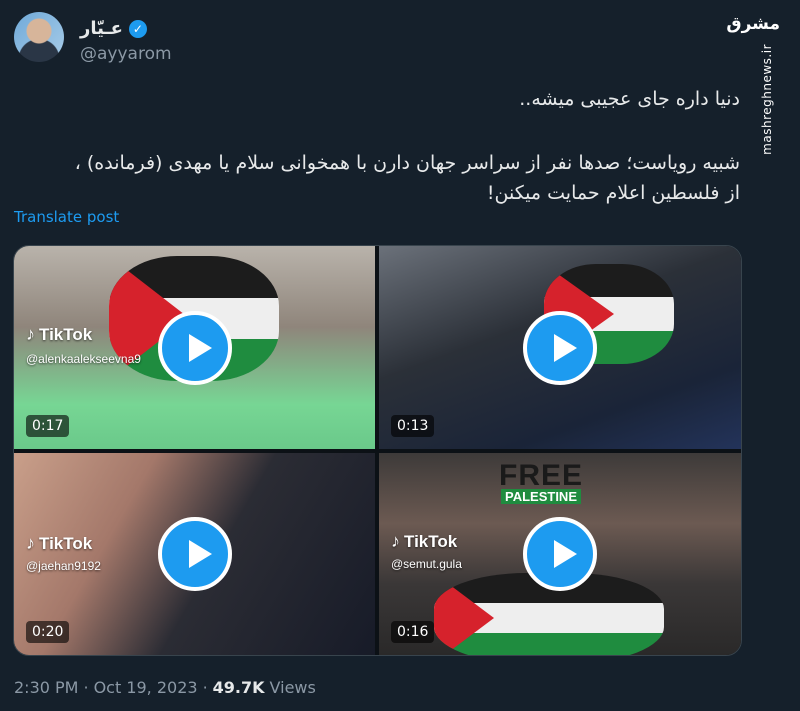 This screenshot has height=711, width=800. Describe the element at coordinates (613, 193) in the screenshot. I see `tweet-text-line-3: از فلسطین اعلام حمایت میکنن!` at that location.